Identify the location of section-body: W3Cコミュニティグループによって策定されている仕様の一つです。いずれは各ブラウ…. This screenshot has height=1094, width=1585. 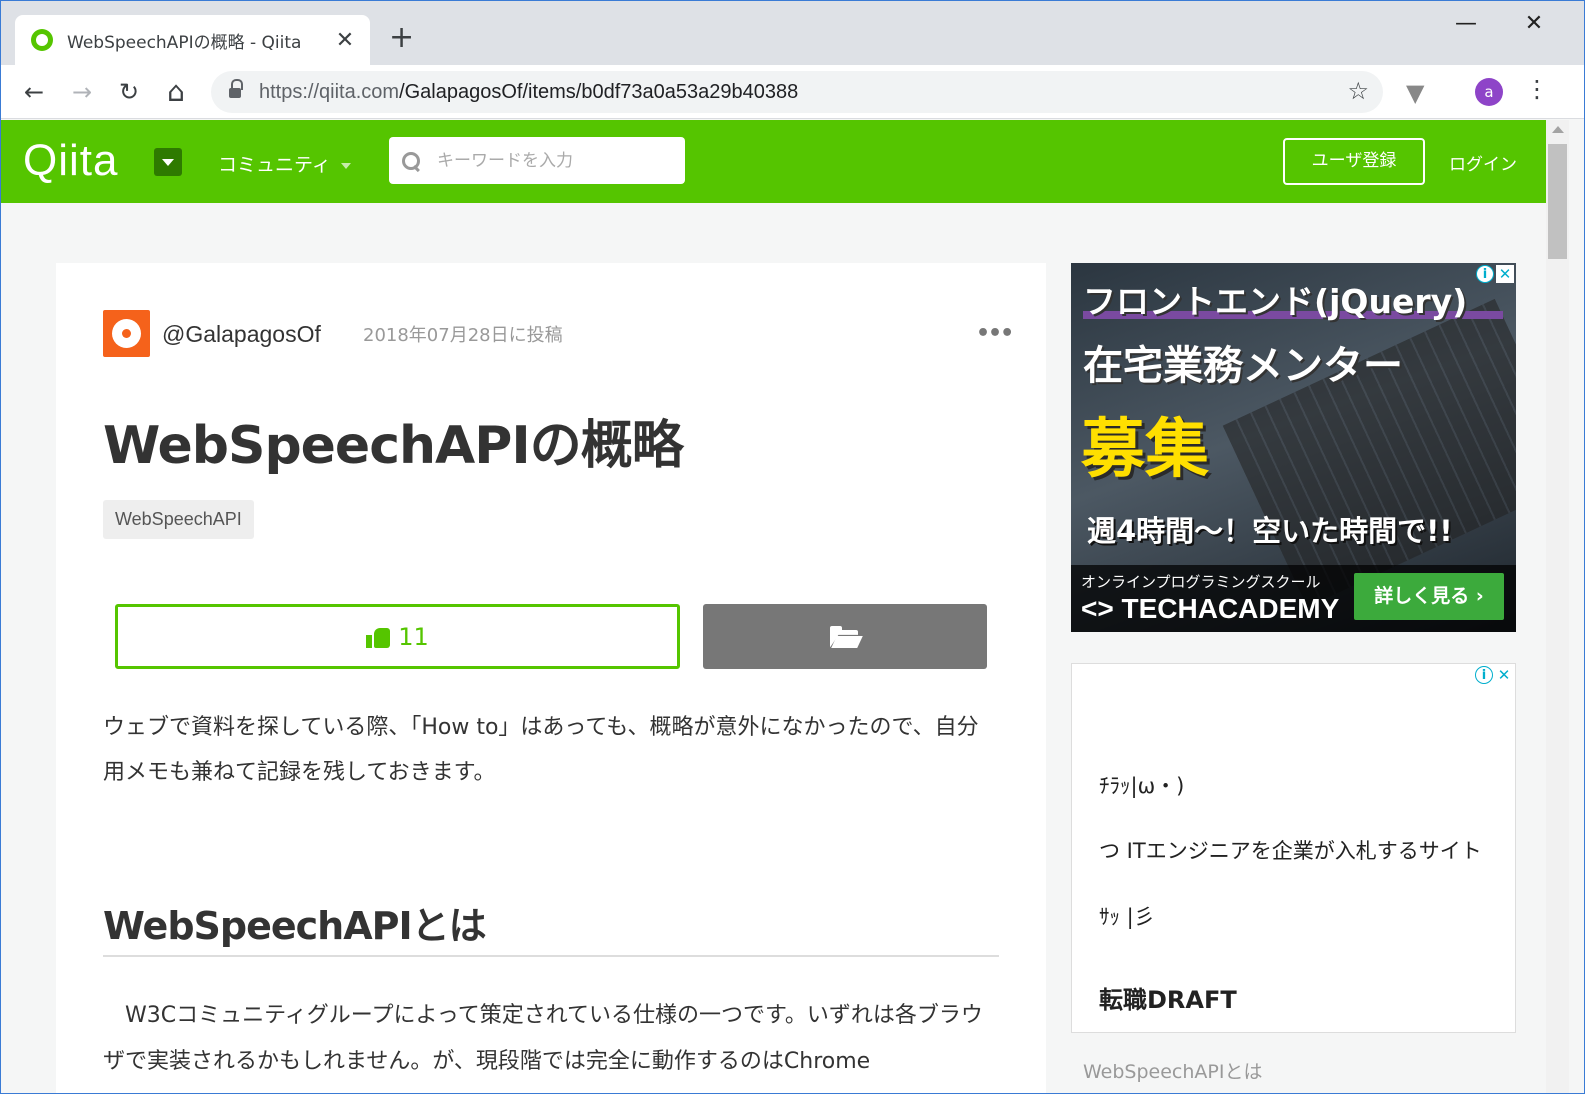
(543, 1038).